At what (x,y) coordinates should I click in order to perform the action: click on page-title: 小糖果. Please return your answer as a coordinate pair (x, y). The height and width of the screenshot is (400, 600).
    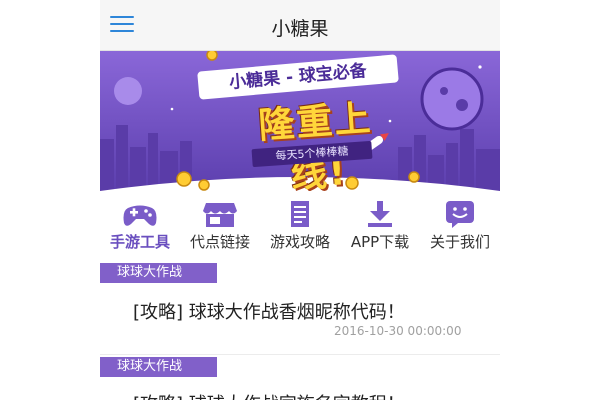
    Looking at the image, I should click on (300, 29).